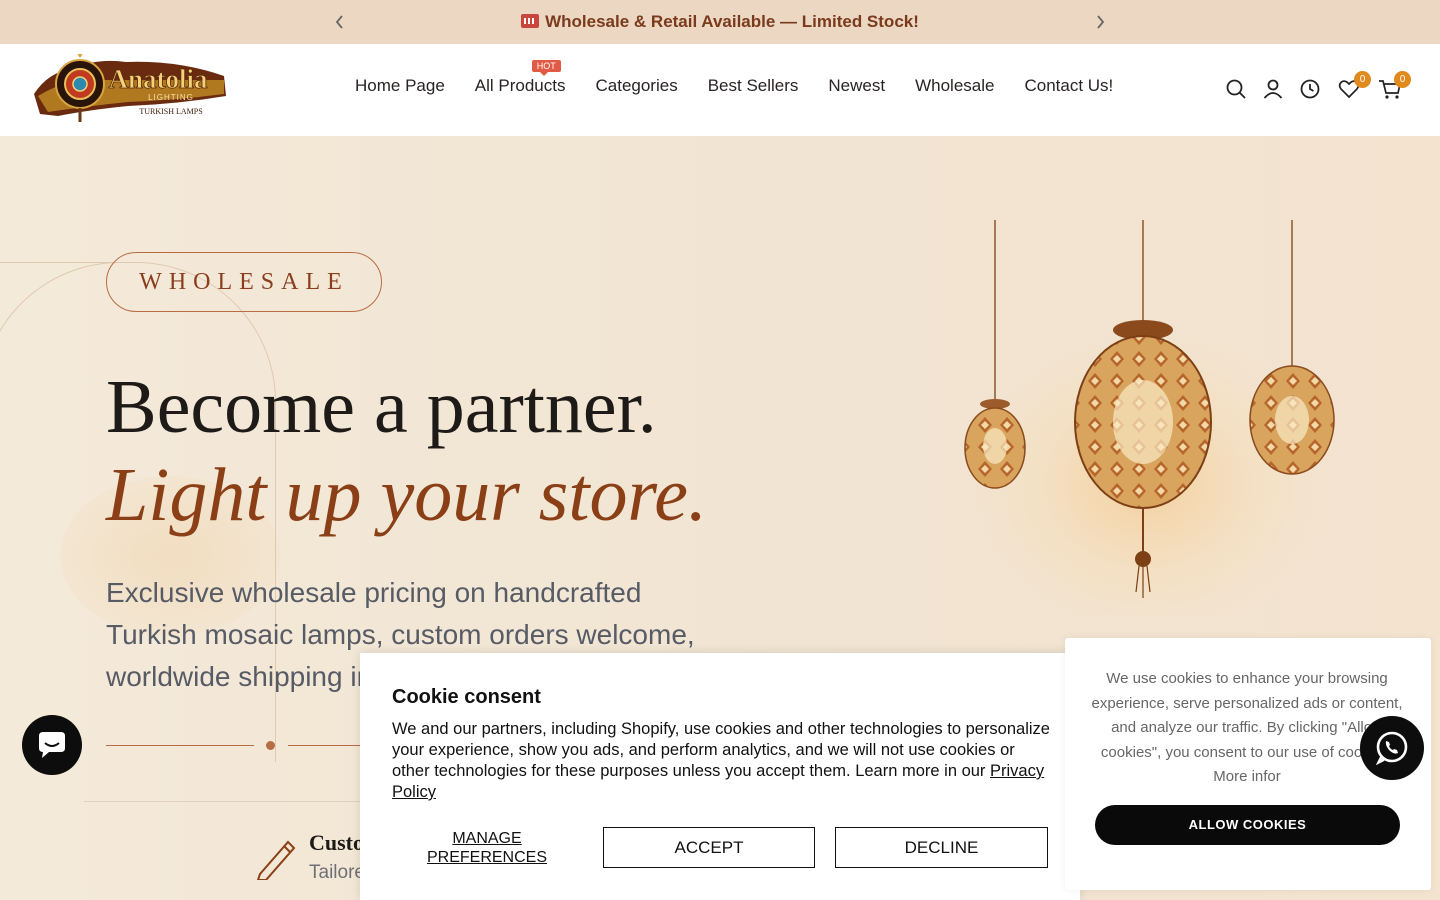 The image size is (1440, 900). I want to click on whatsapp-icon, so click(1391, 748).